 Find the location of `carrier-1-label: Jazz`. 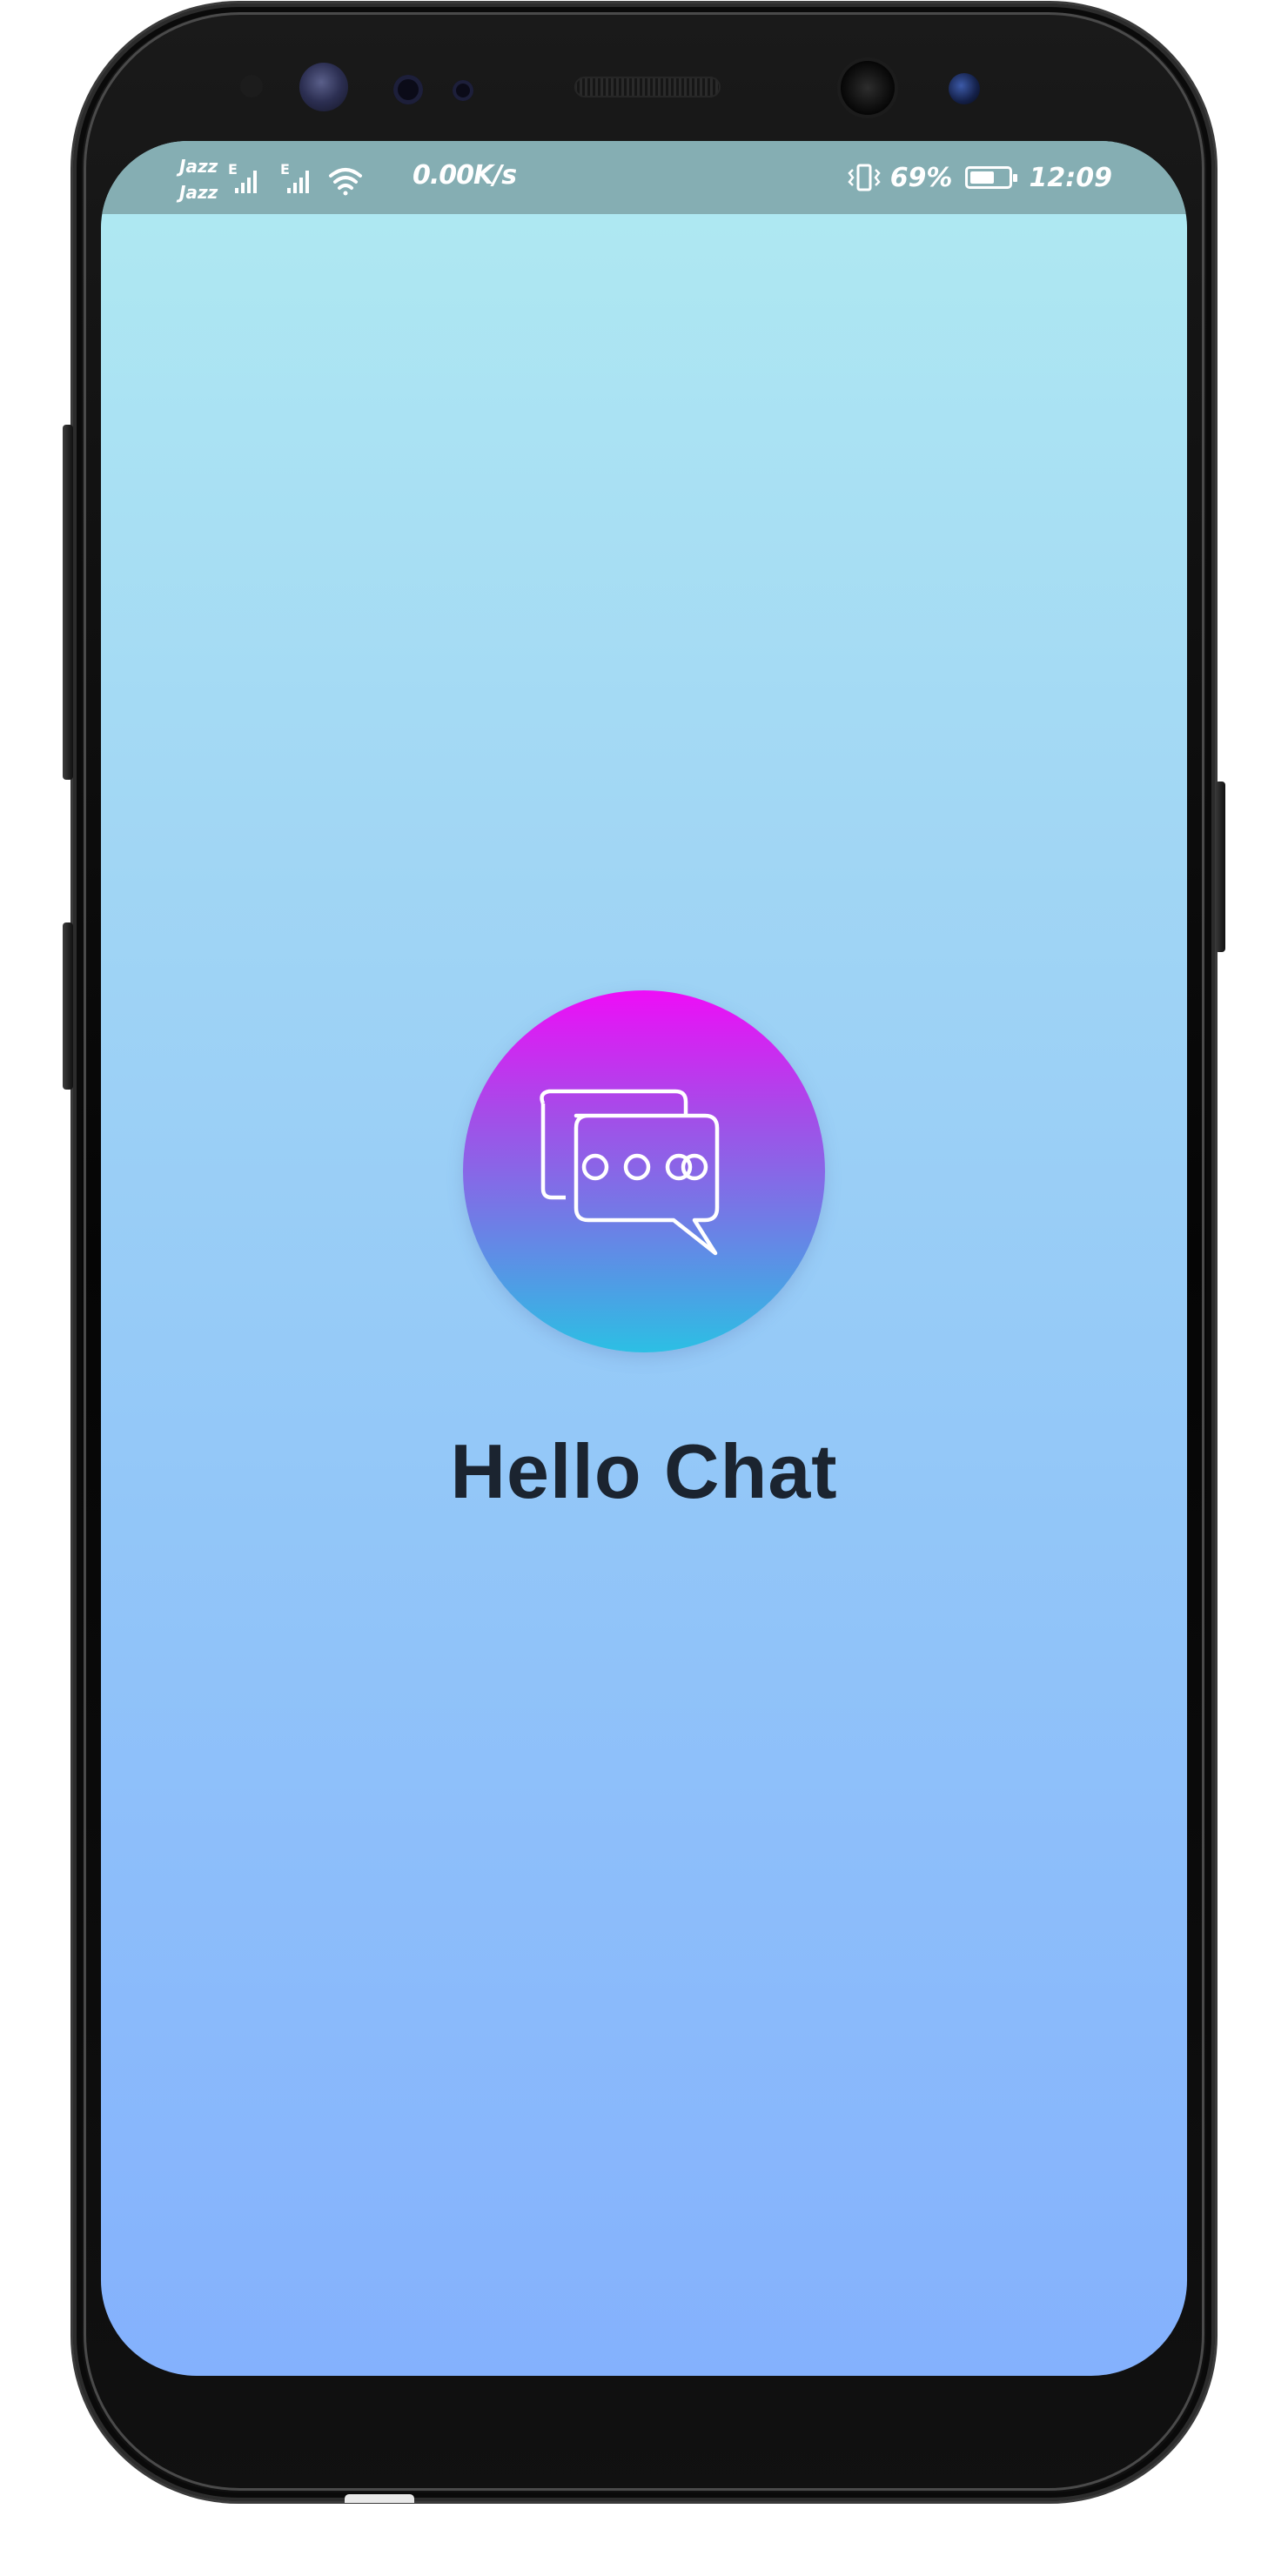

carrier-1-label: Jazz is located at coordinates (198, 167).